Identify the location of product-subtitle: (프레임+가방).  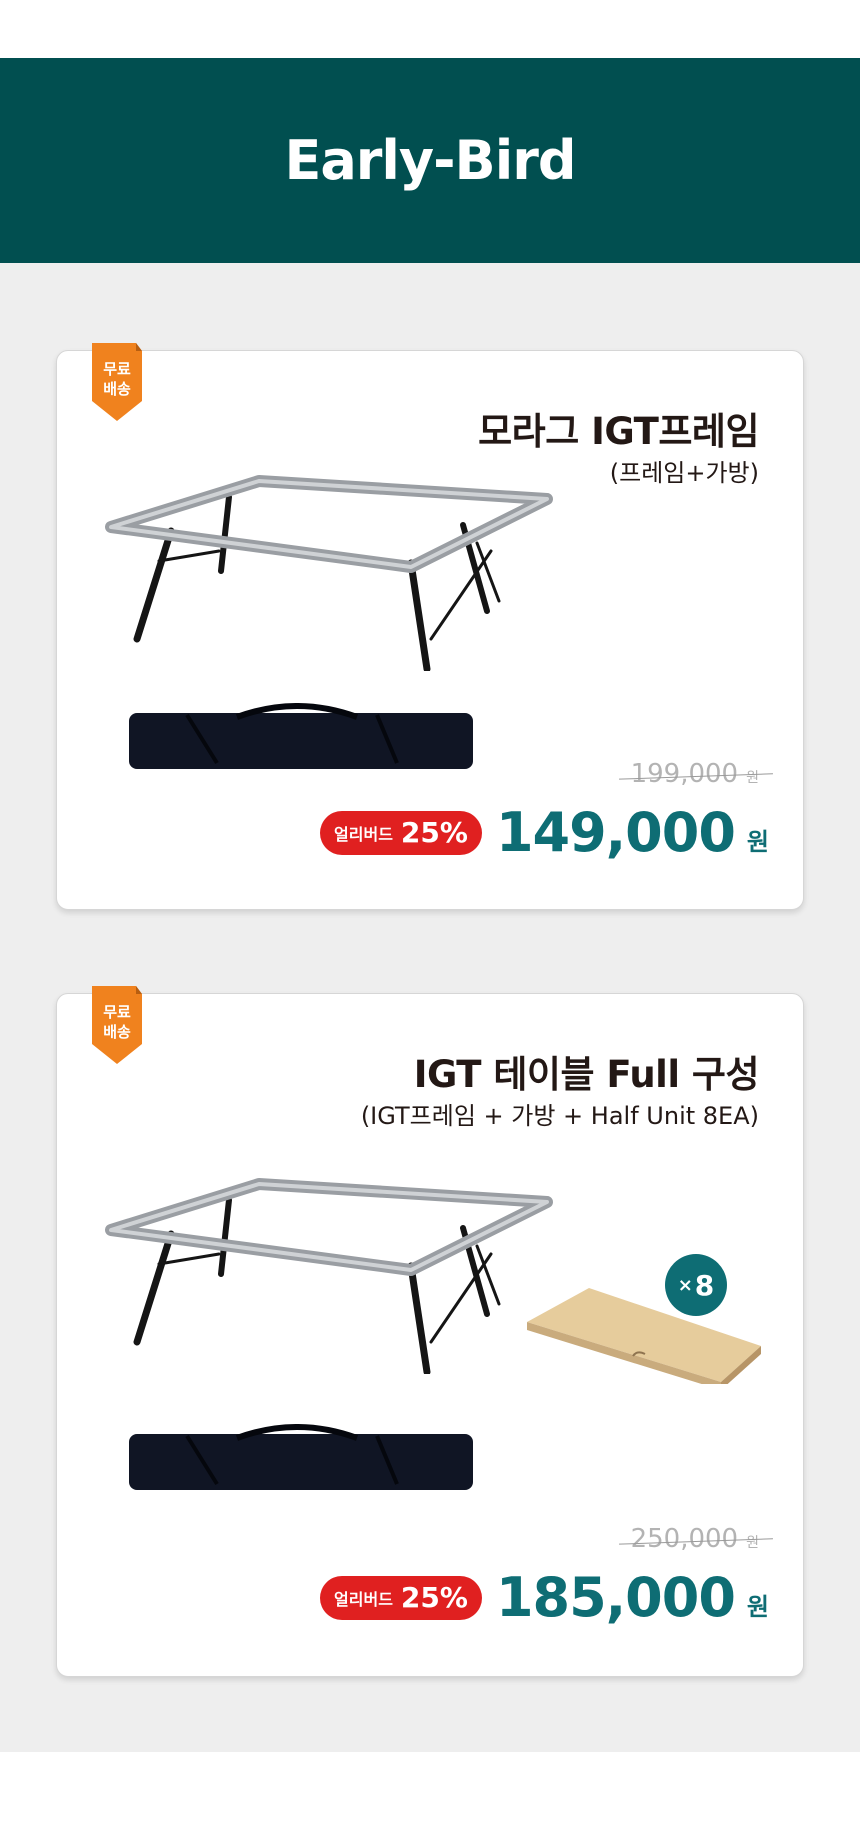
(684, 473).